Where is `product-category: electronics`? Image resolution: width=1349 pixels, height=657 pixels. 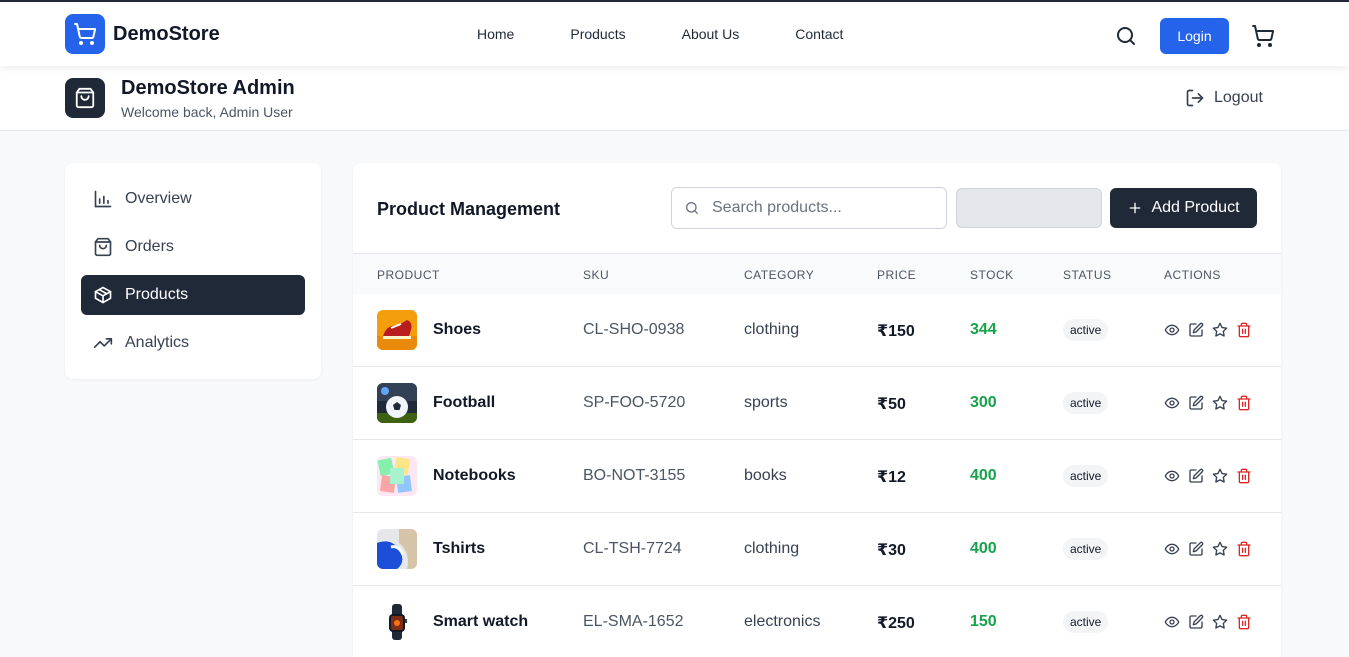
product-category: electronics is located at coordinates (782, 621).